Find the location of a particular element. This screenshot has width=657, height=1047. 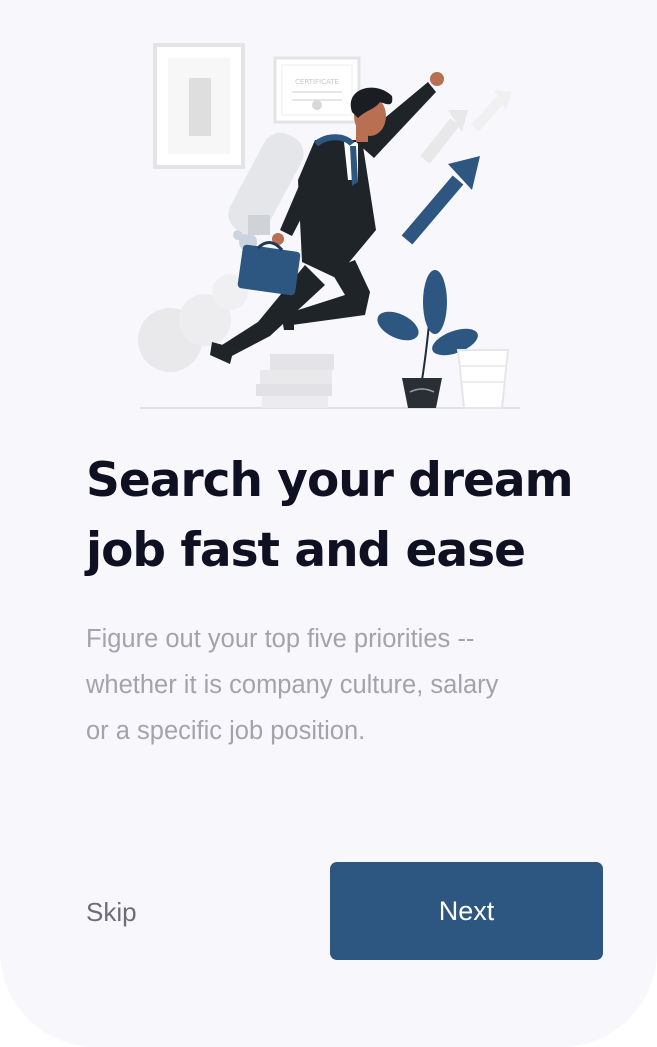

description-line-3: or a specific job position. is located at coordinates (226, 731).